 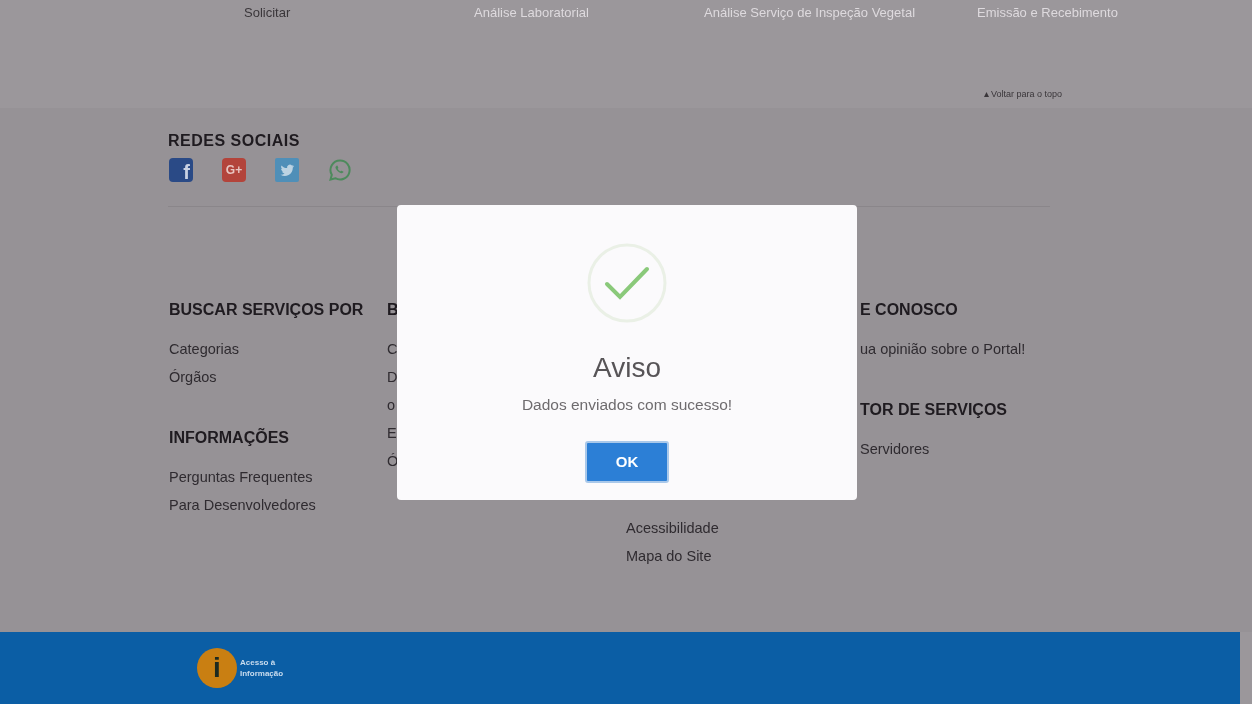 I want to click on footer-link: Órgãos, so click(x=193, y=377).